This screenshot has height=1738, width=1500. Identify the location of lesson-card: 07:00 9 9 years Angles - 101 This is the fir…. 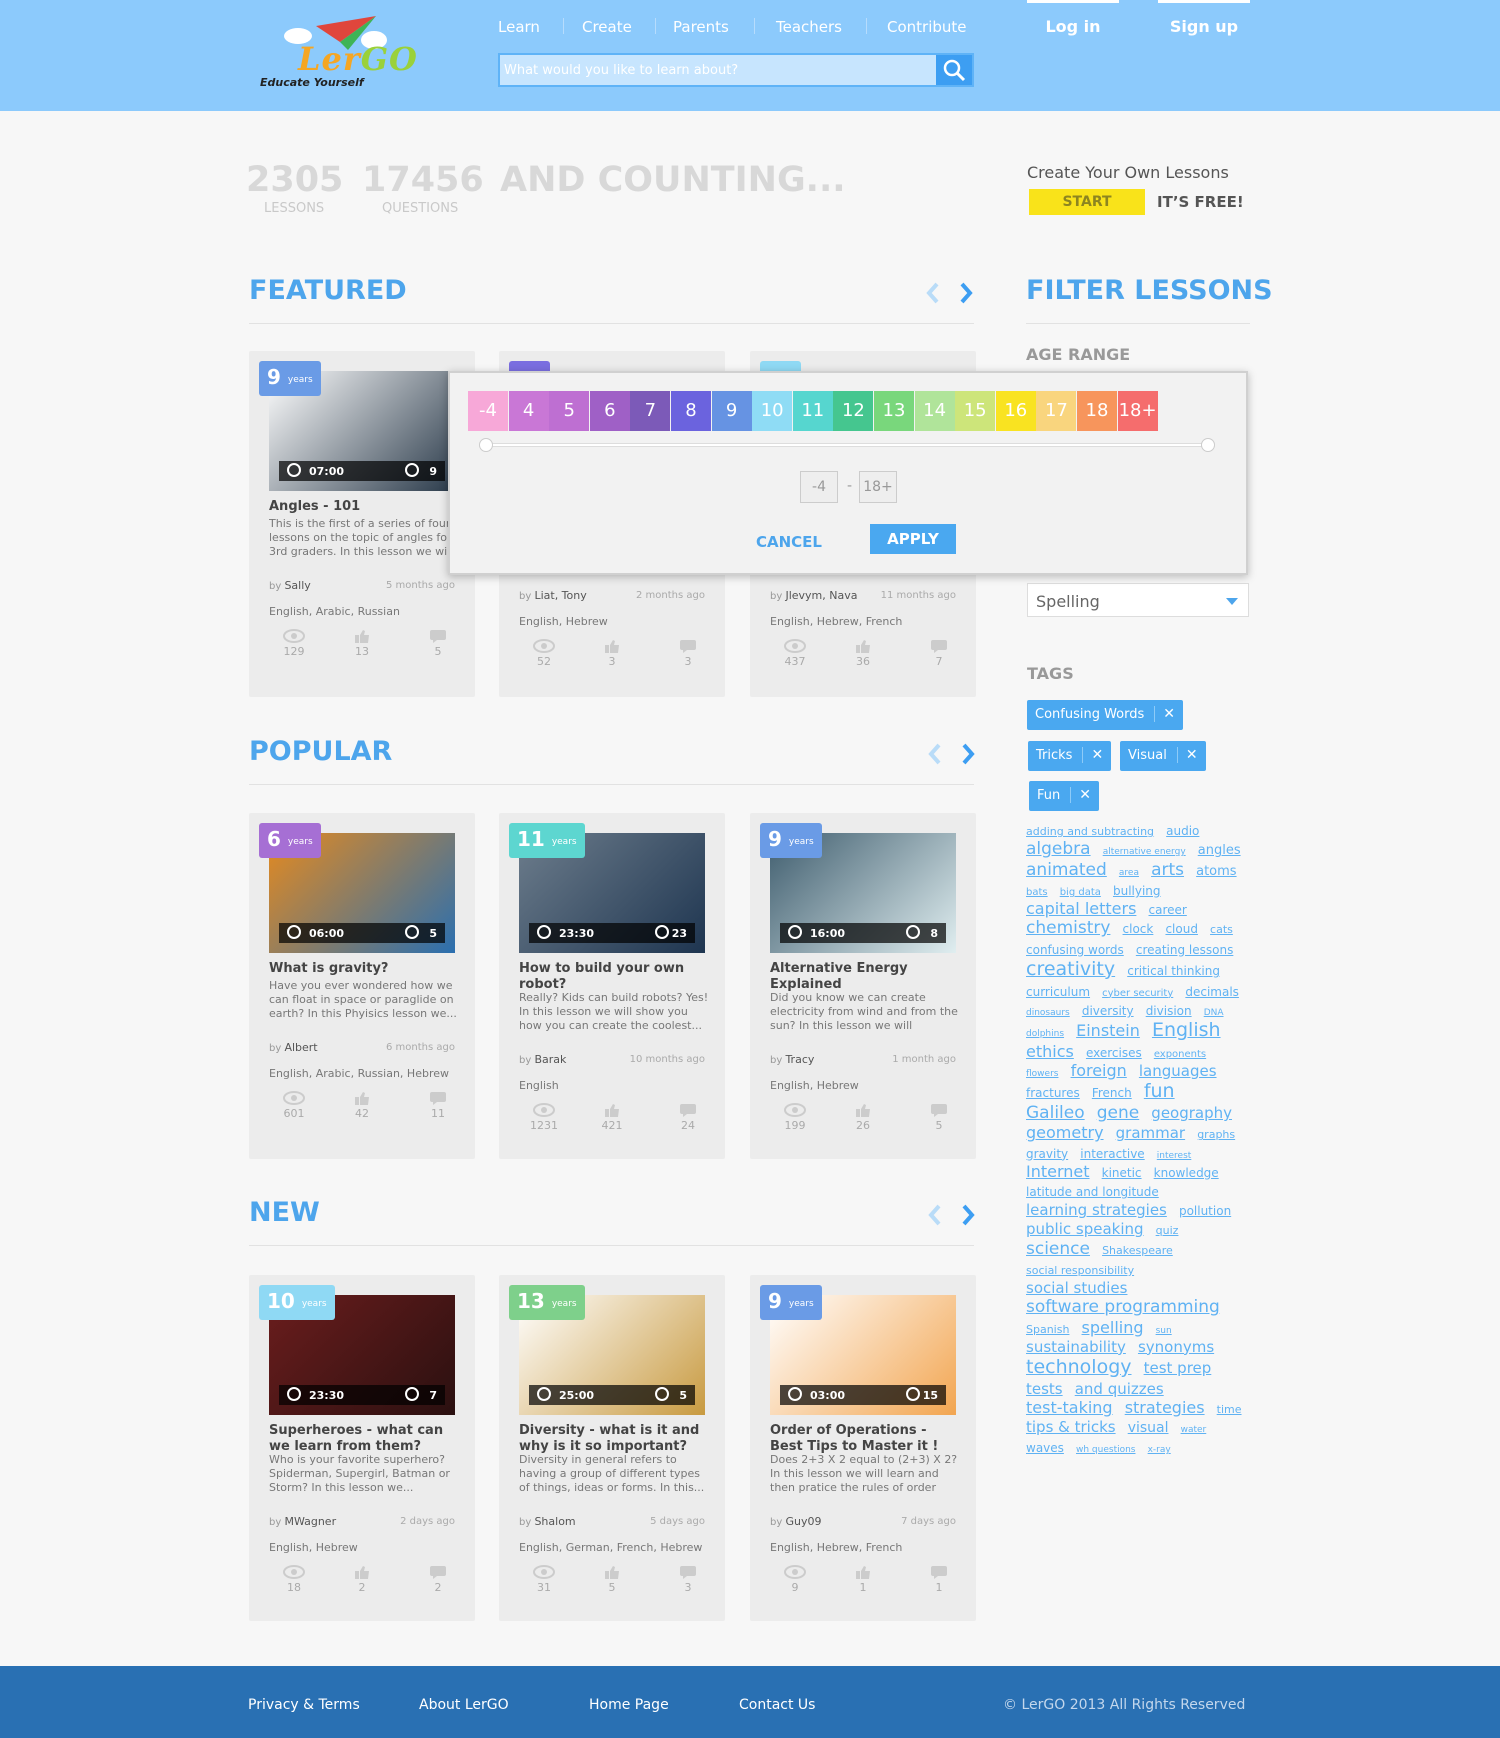
(362, 524).